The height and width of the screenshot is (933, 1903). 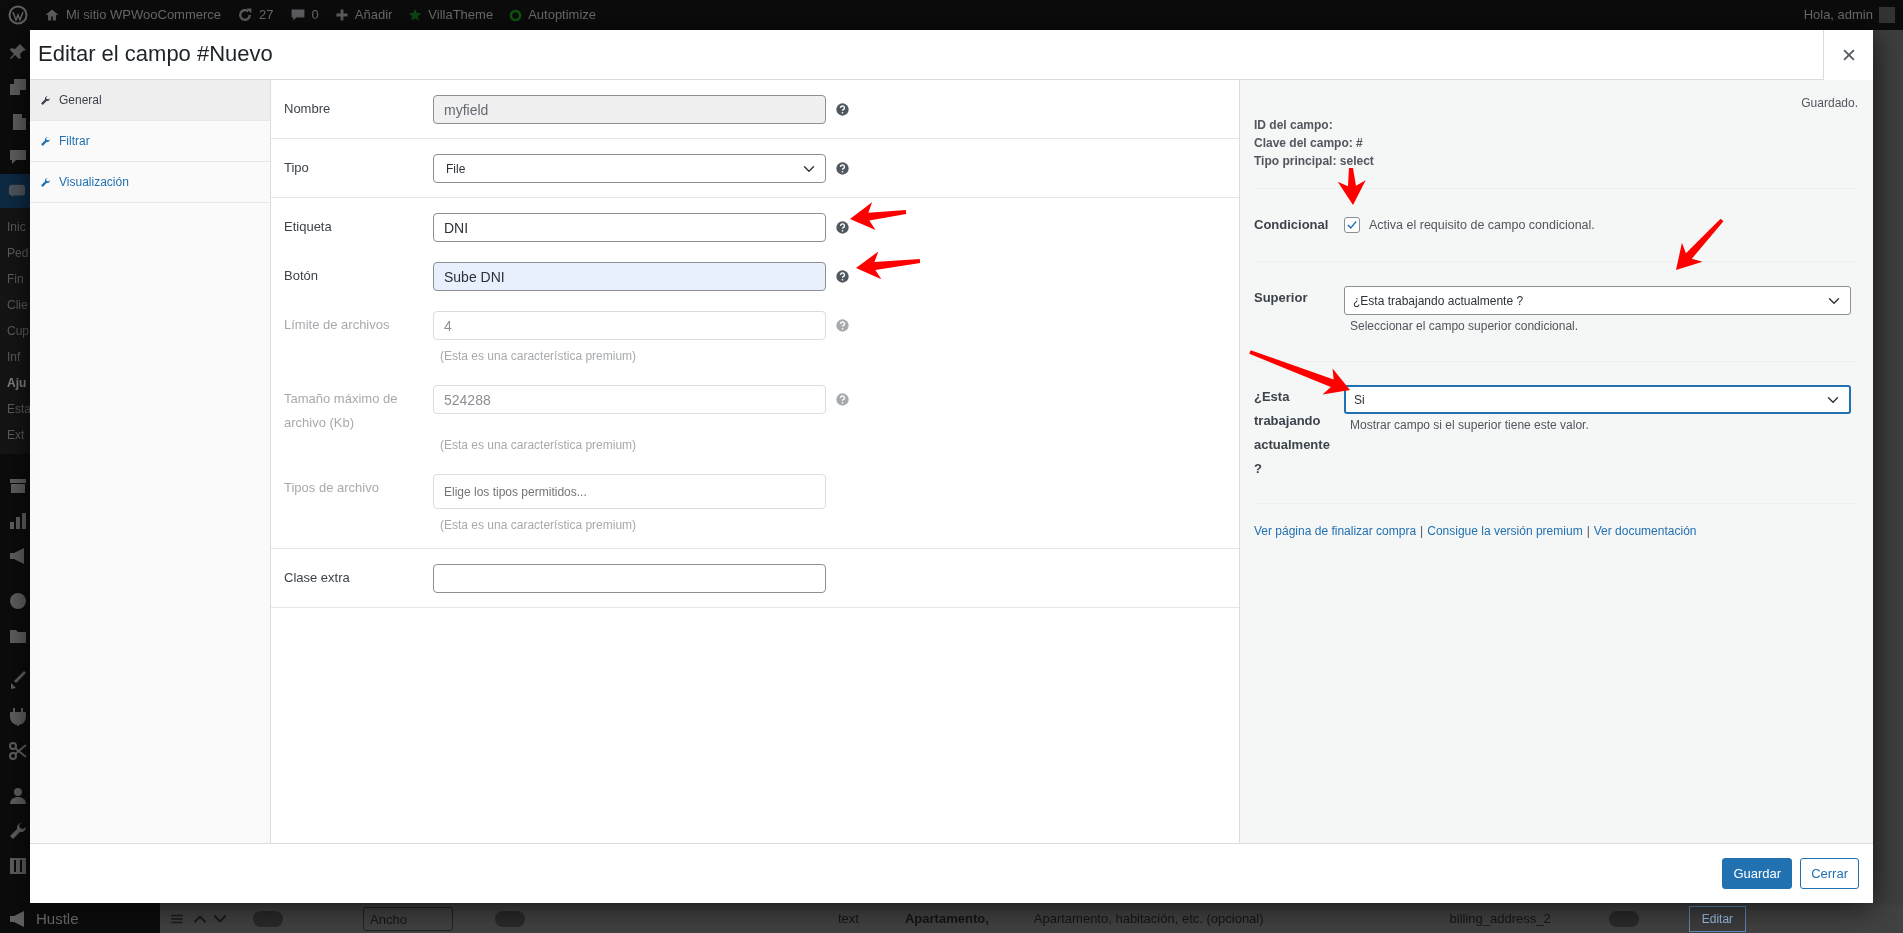 I want to click on avatar, so click(x=1887, y=15).